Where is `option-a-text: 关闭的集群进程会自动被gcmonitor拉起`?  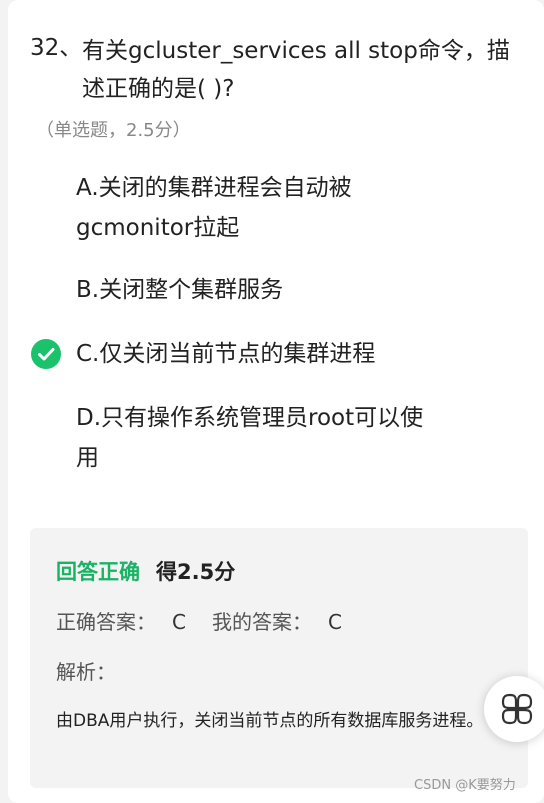 option-a-text: 关闭的集群进程会自动被gcmonitor拉起 is located at coordinates (214, 208).